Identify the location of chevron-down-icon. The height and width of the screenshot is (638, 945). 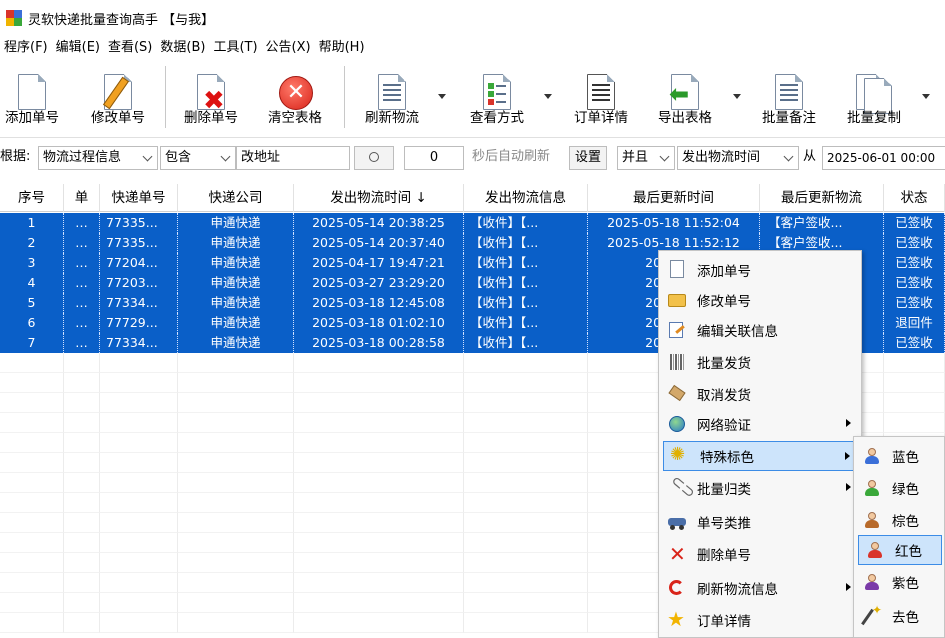
(225, 156).